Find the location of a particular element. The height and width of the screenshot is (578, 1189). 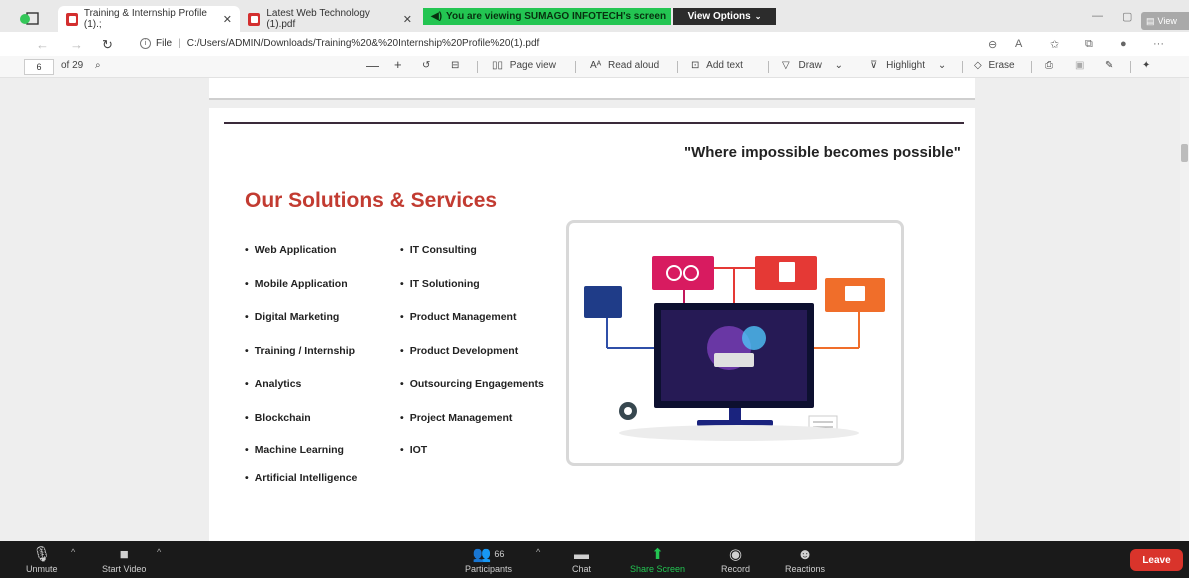

view-options-button: View Options ⌄ is located at coordinates (724, 16).